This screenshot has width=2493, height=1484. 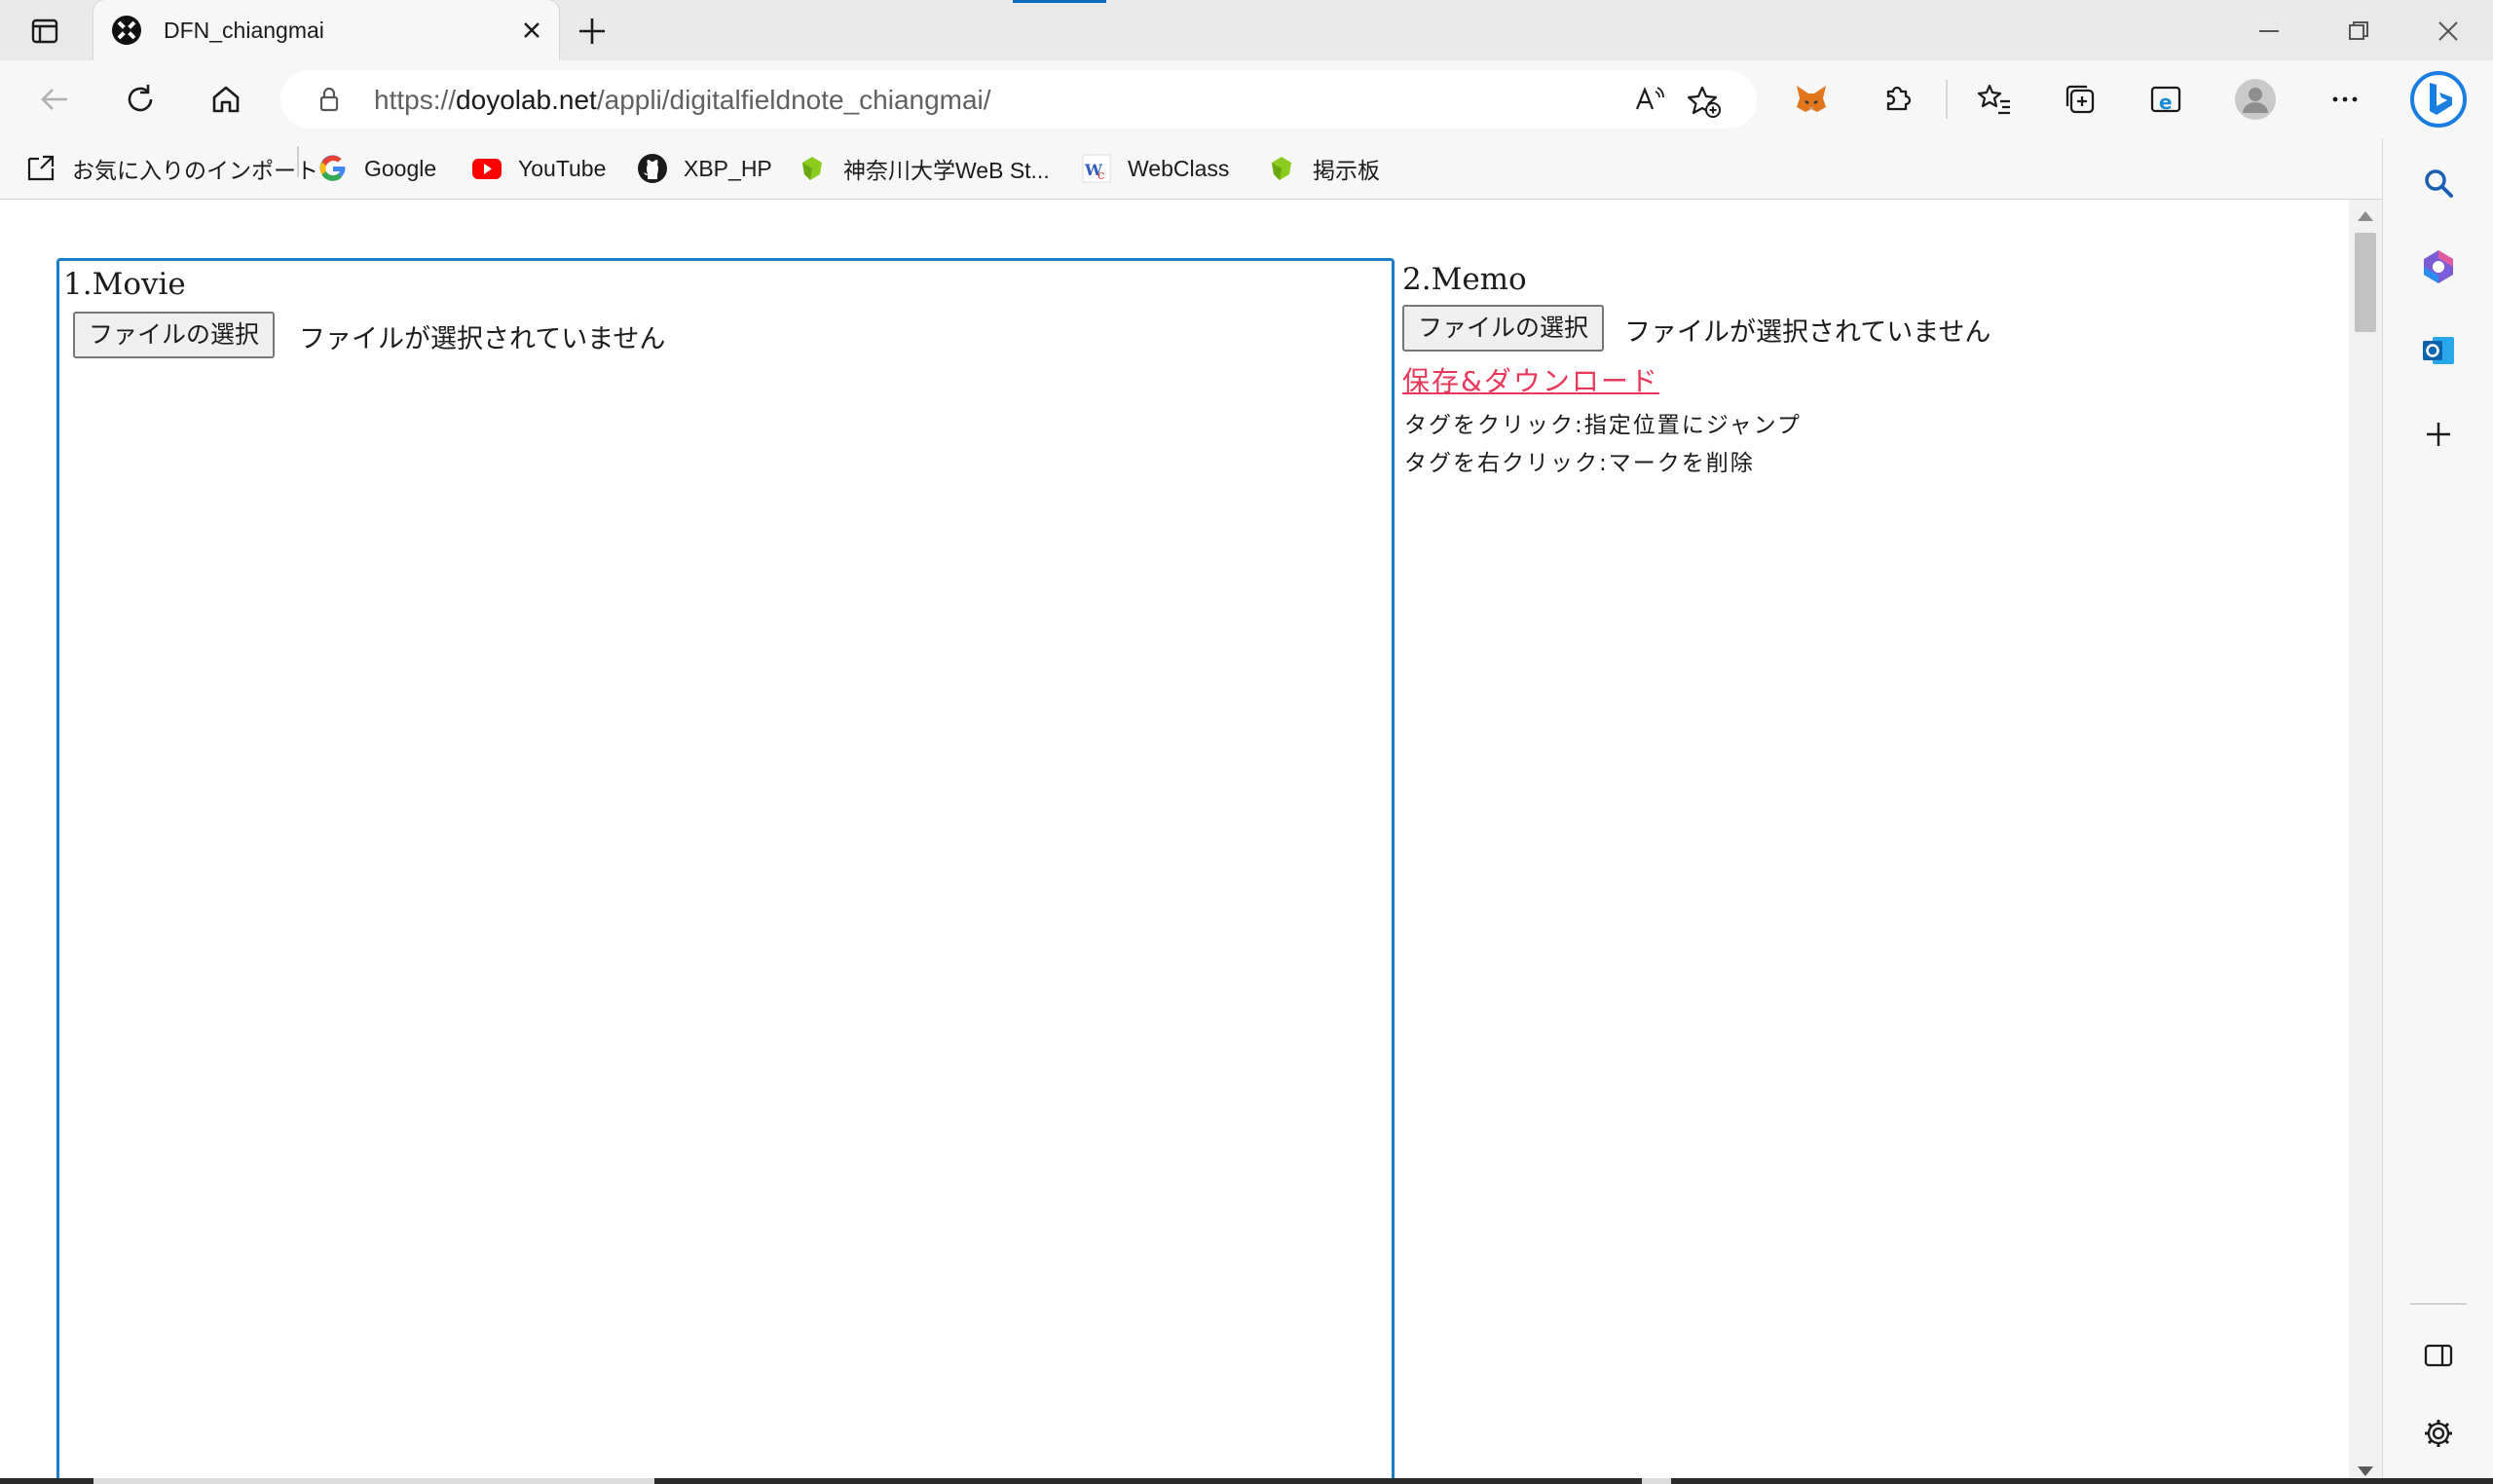 What do you see at coordinates (326, 30) in the screenshot?
I see `active-tab: DFN_chiangmai` at bounding box center [326, 30].